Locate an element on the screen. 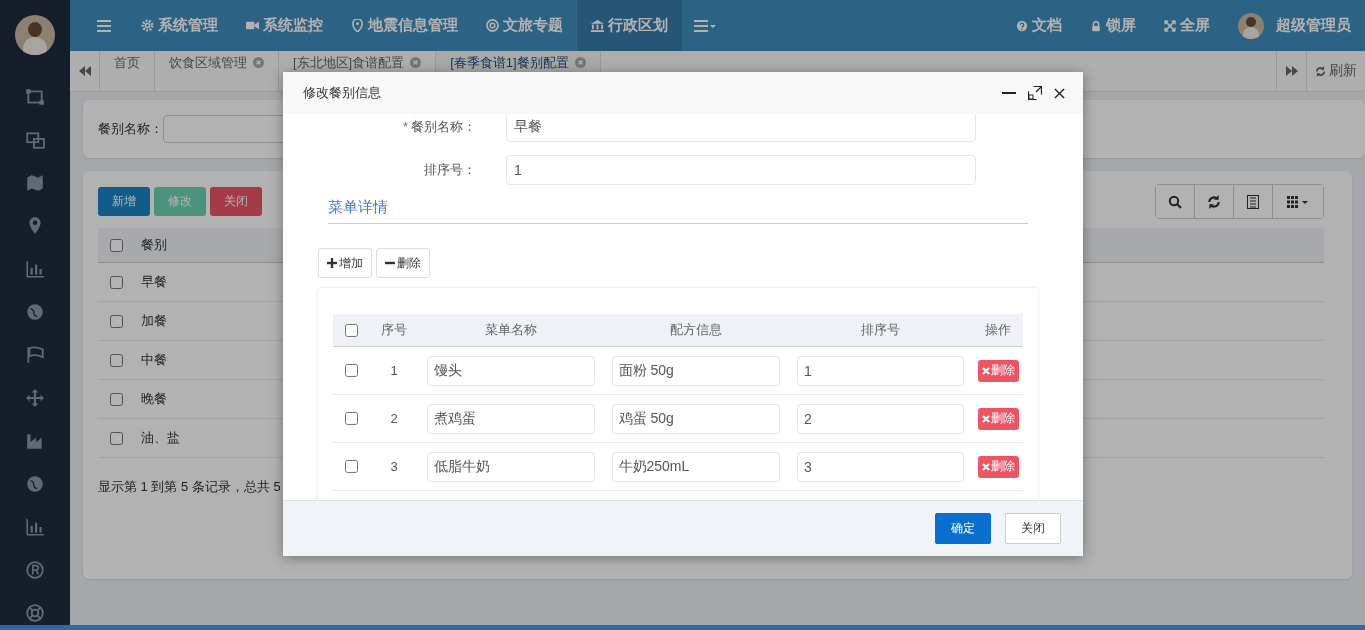 The width and height of the screenshot is (1365, 630). nav-menu-item: 地震信息管理 is located at coordinates (404, 25).